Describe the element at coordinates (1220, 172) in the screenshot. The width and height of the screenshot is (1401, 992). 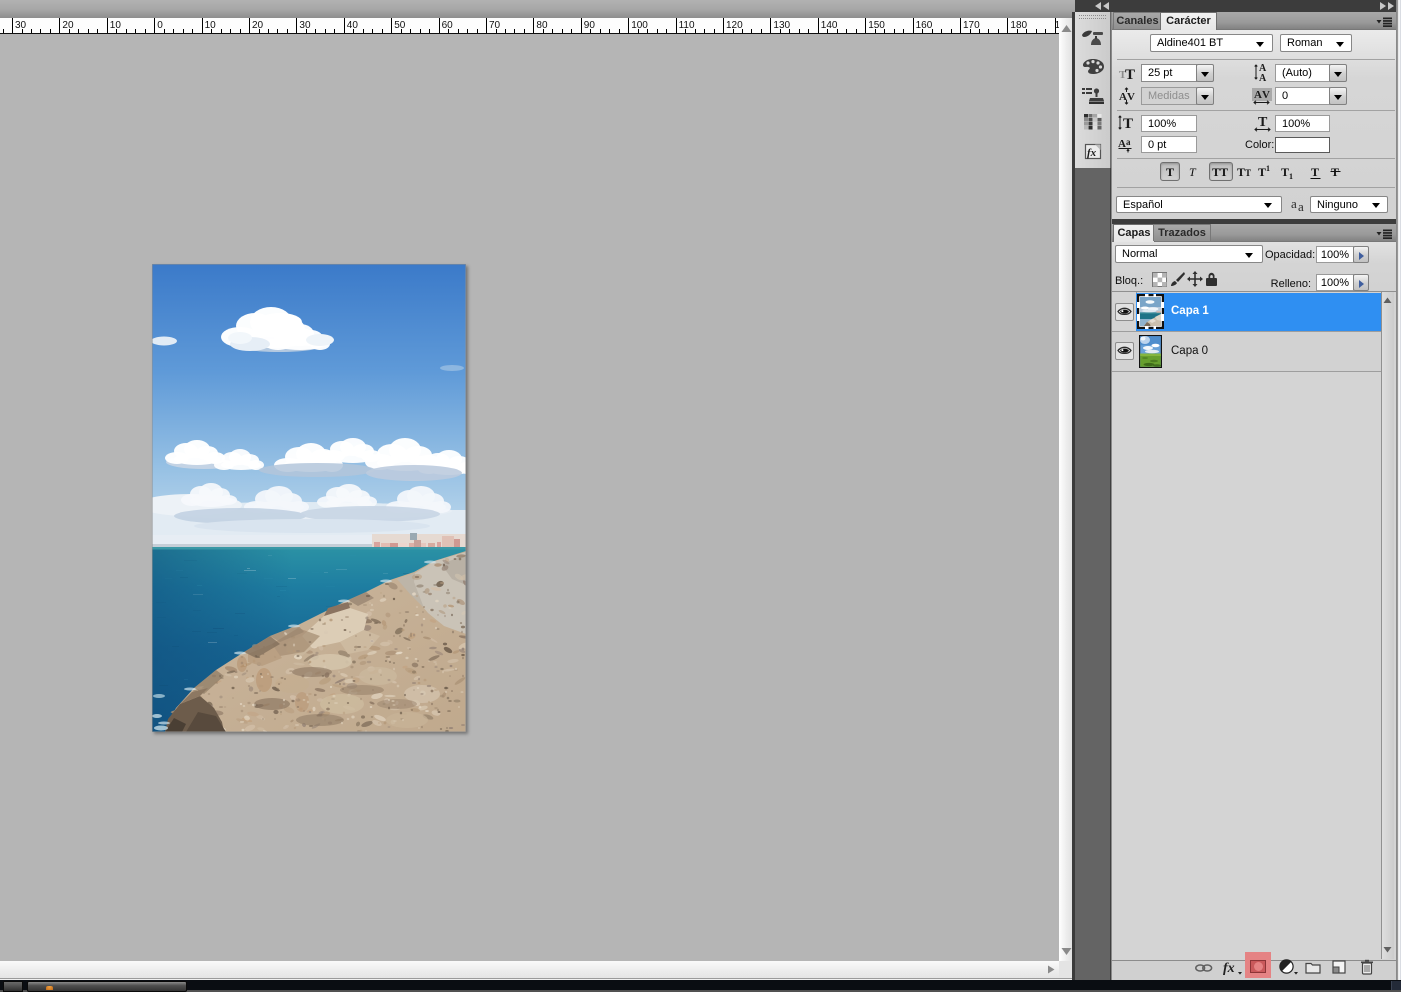
I see `svg-text: TT` at that location.